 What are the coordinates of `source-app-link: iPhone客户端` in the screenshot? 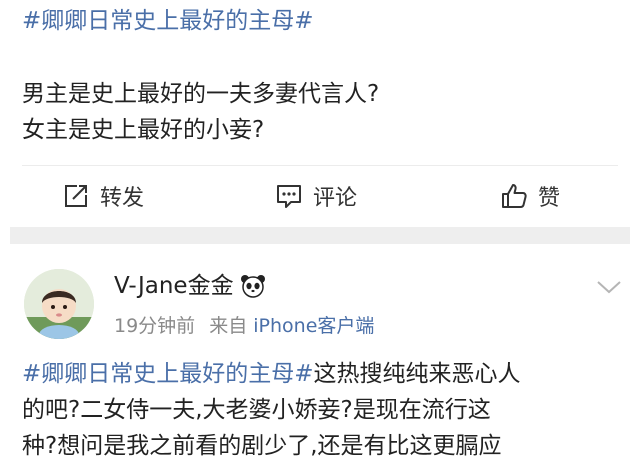 It's located at (313, 326).